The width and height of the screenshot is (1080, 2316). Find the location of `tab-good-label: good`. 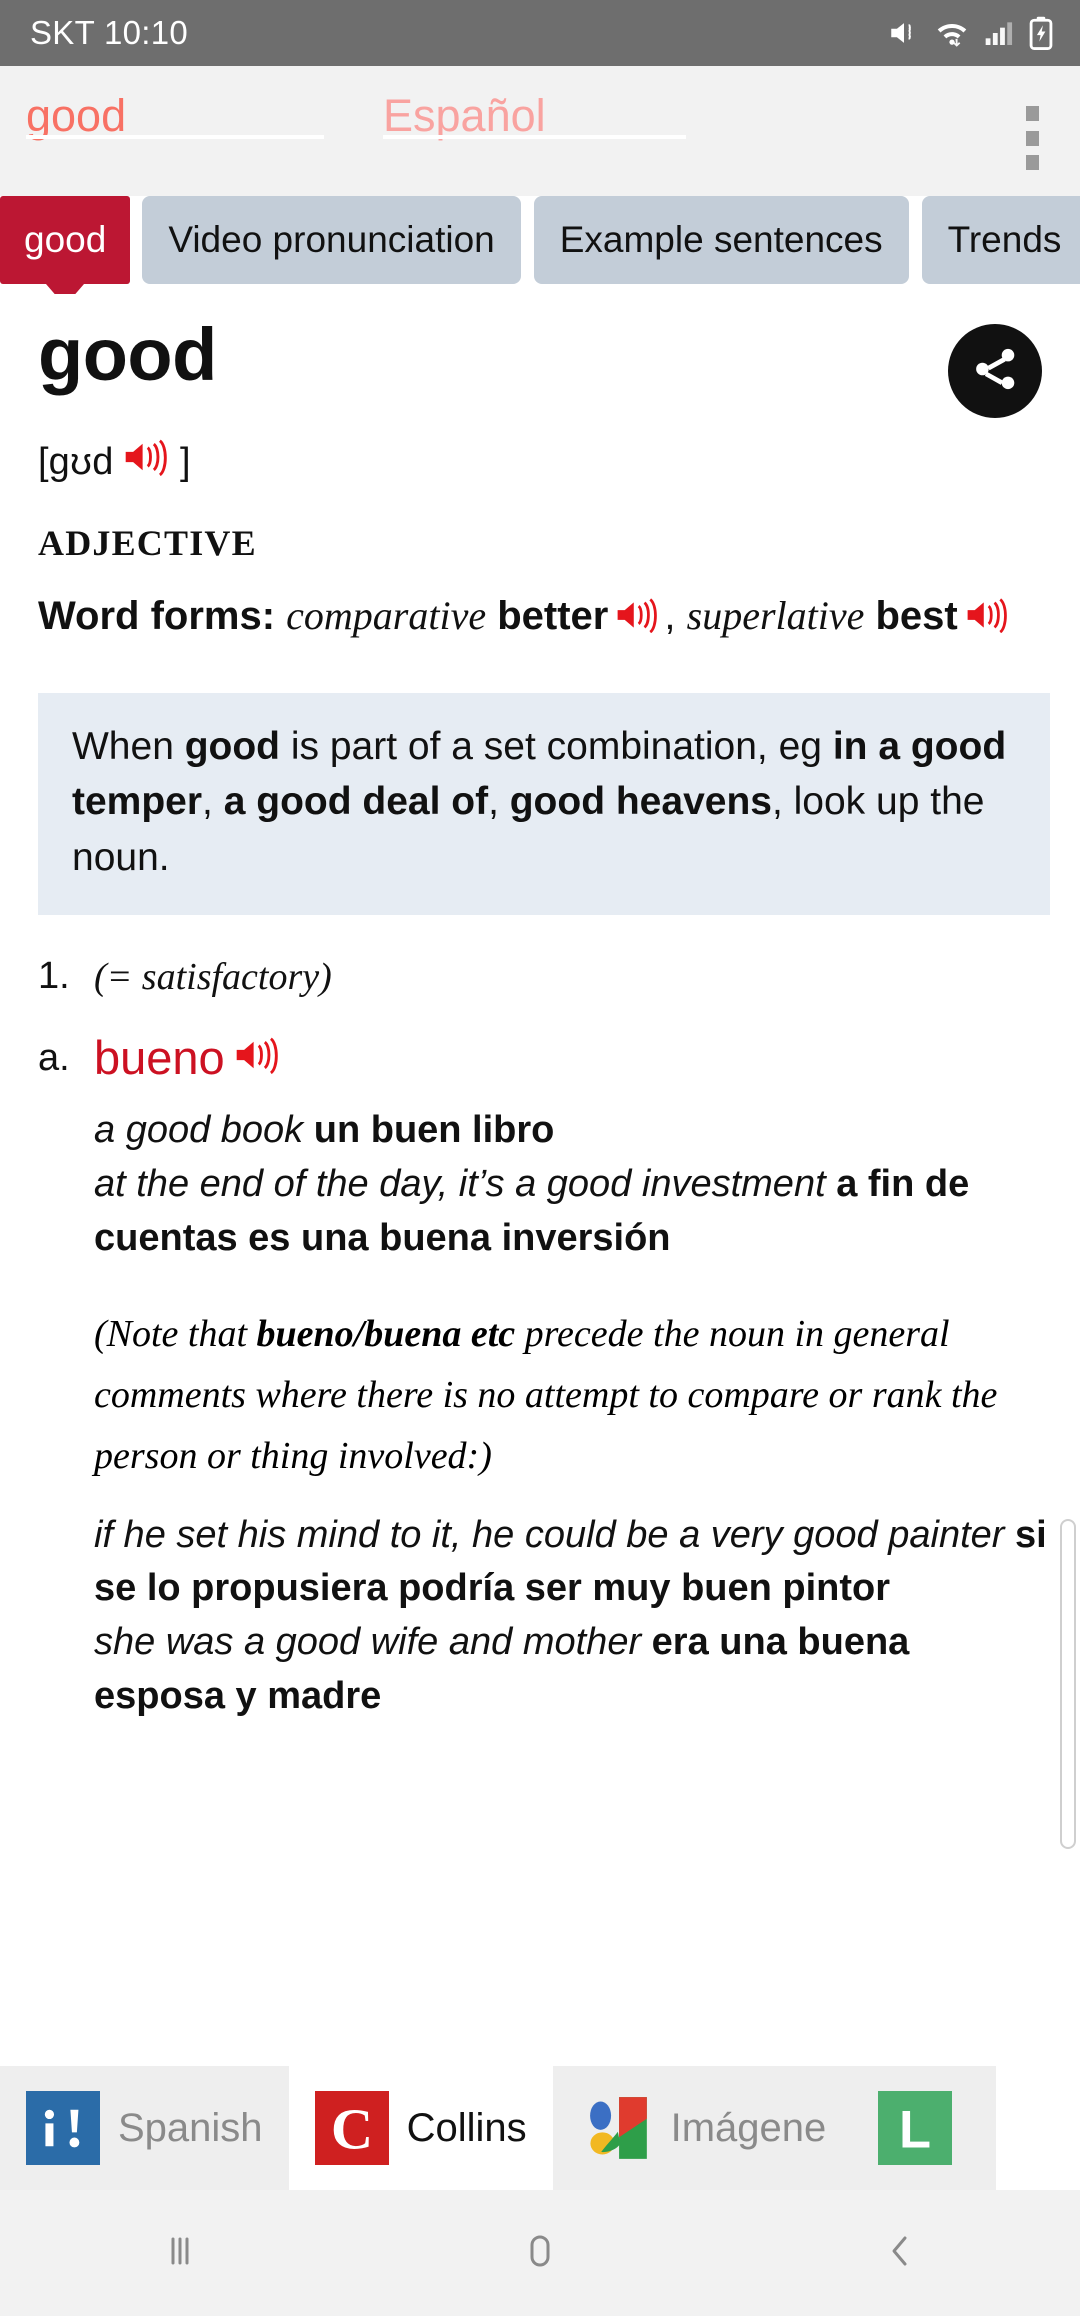

tab-good-label: good is located at coordinates (65, 239).